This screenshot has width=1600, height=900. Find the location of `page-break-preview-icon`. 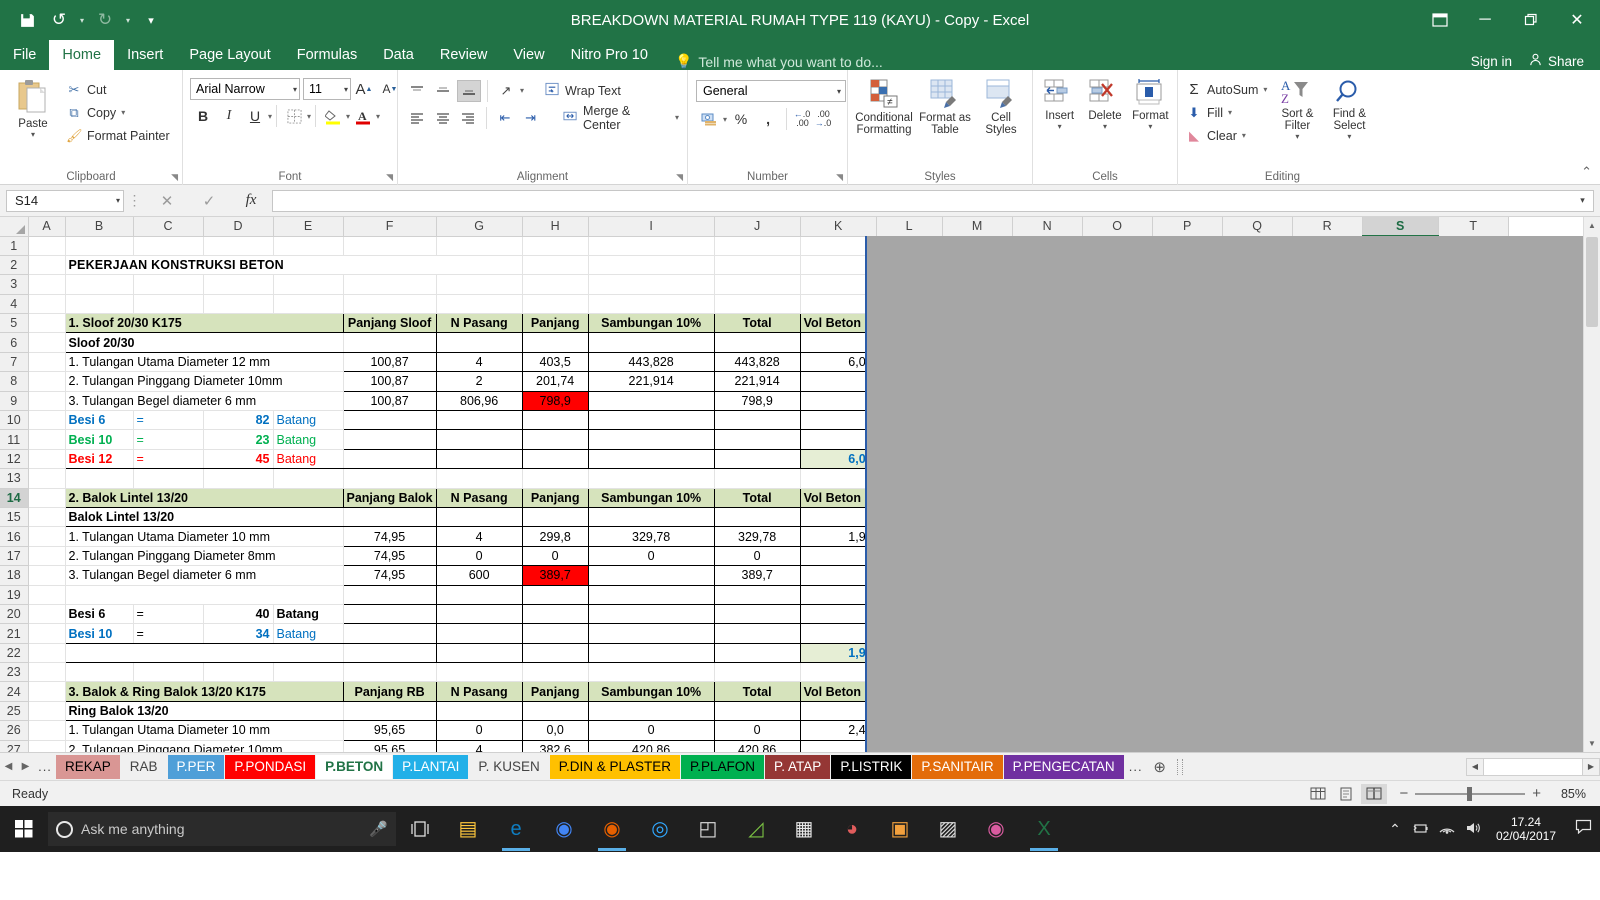

page-break-preview-icon is located at coordinates (1374, 793).